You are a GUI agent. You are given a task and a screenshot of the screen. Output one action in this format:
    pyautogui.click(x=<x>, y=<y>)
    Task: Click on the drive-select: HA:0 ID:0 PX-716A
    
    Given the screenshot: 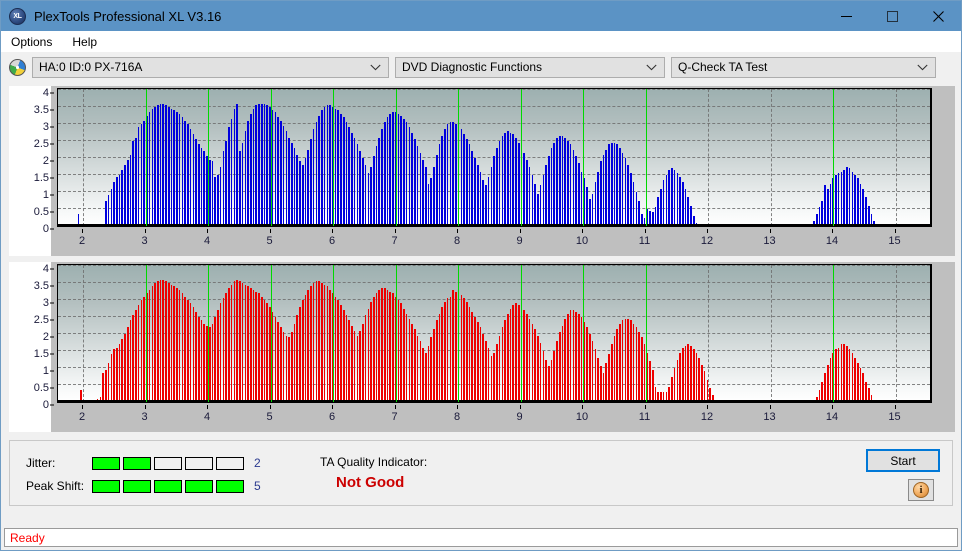 What is the action you would take?
    pyautogui.click(x=210, y=67)
    